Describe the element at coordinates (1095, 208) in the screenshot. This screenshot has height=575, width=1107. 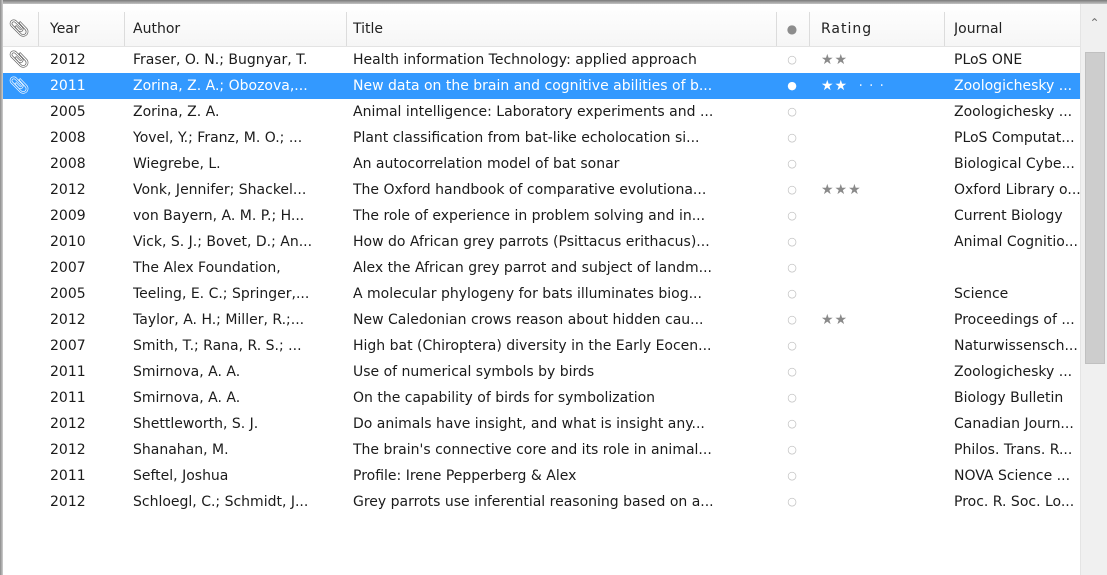
I see `scrollbar-thumb` at that location.